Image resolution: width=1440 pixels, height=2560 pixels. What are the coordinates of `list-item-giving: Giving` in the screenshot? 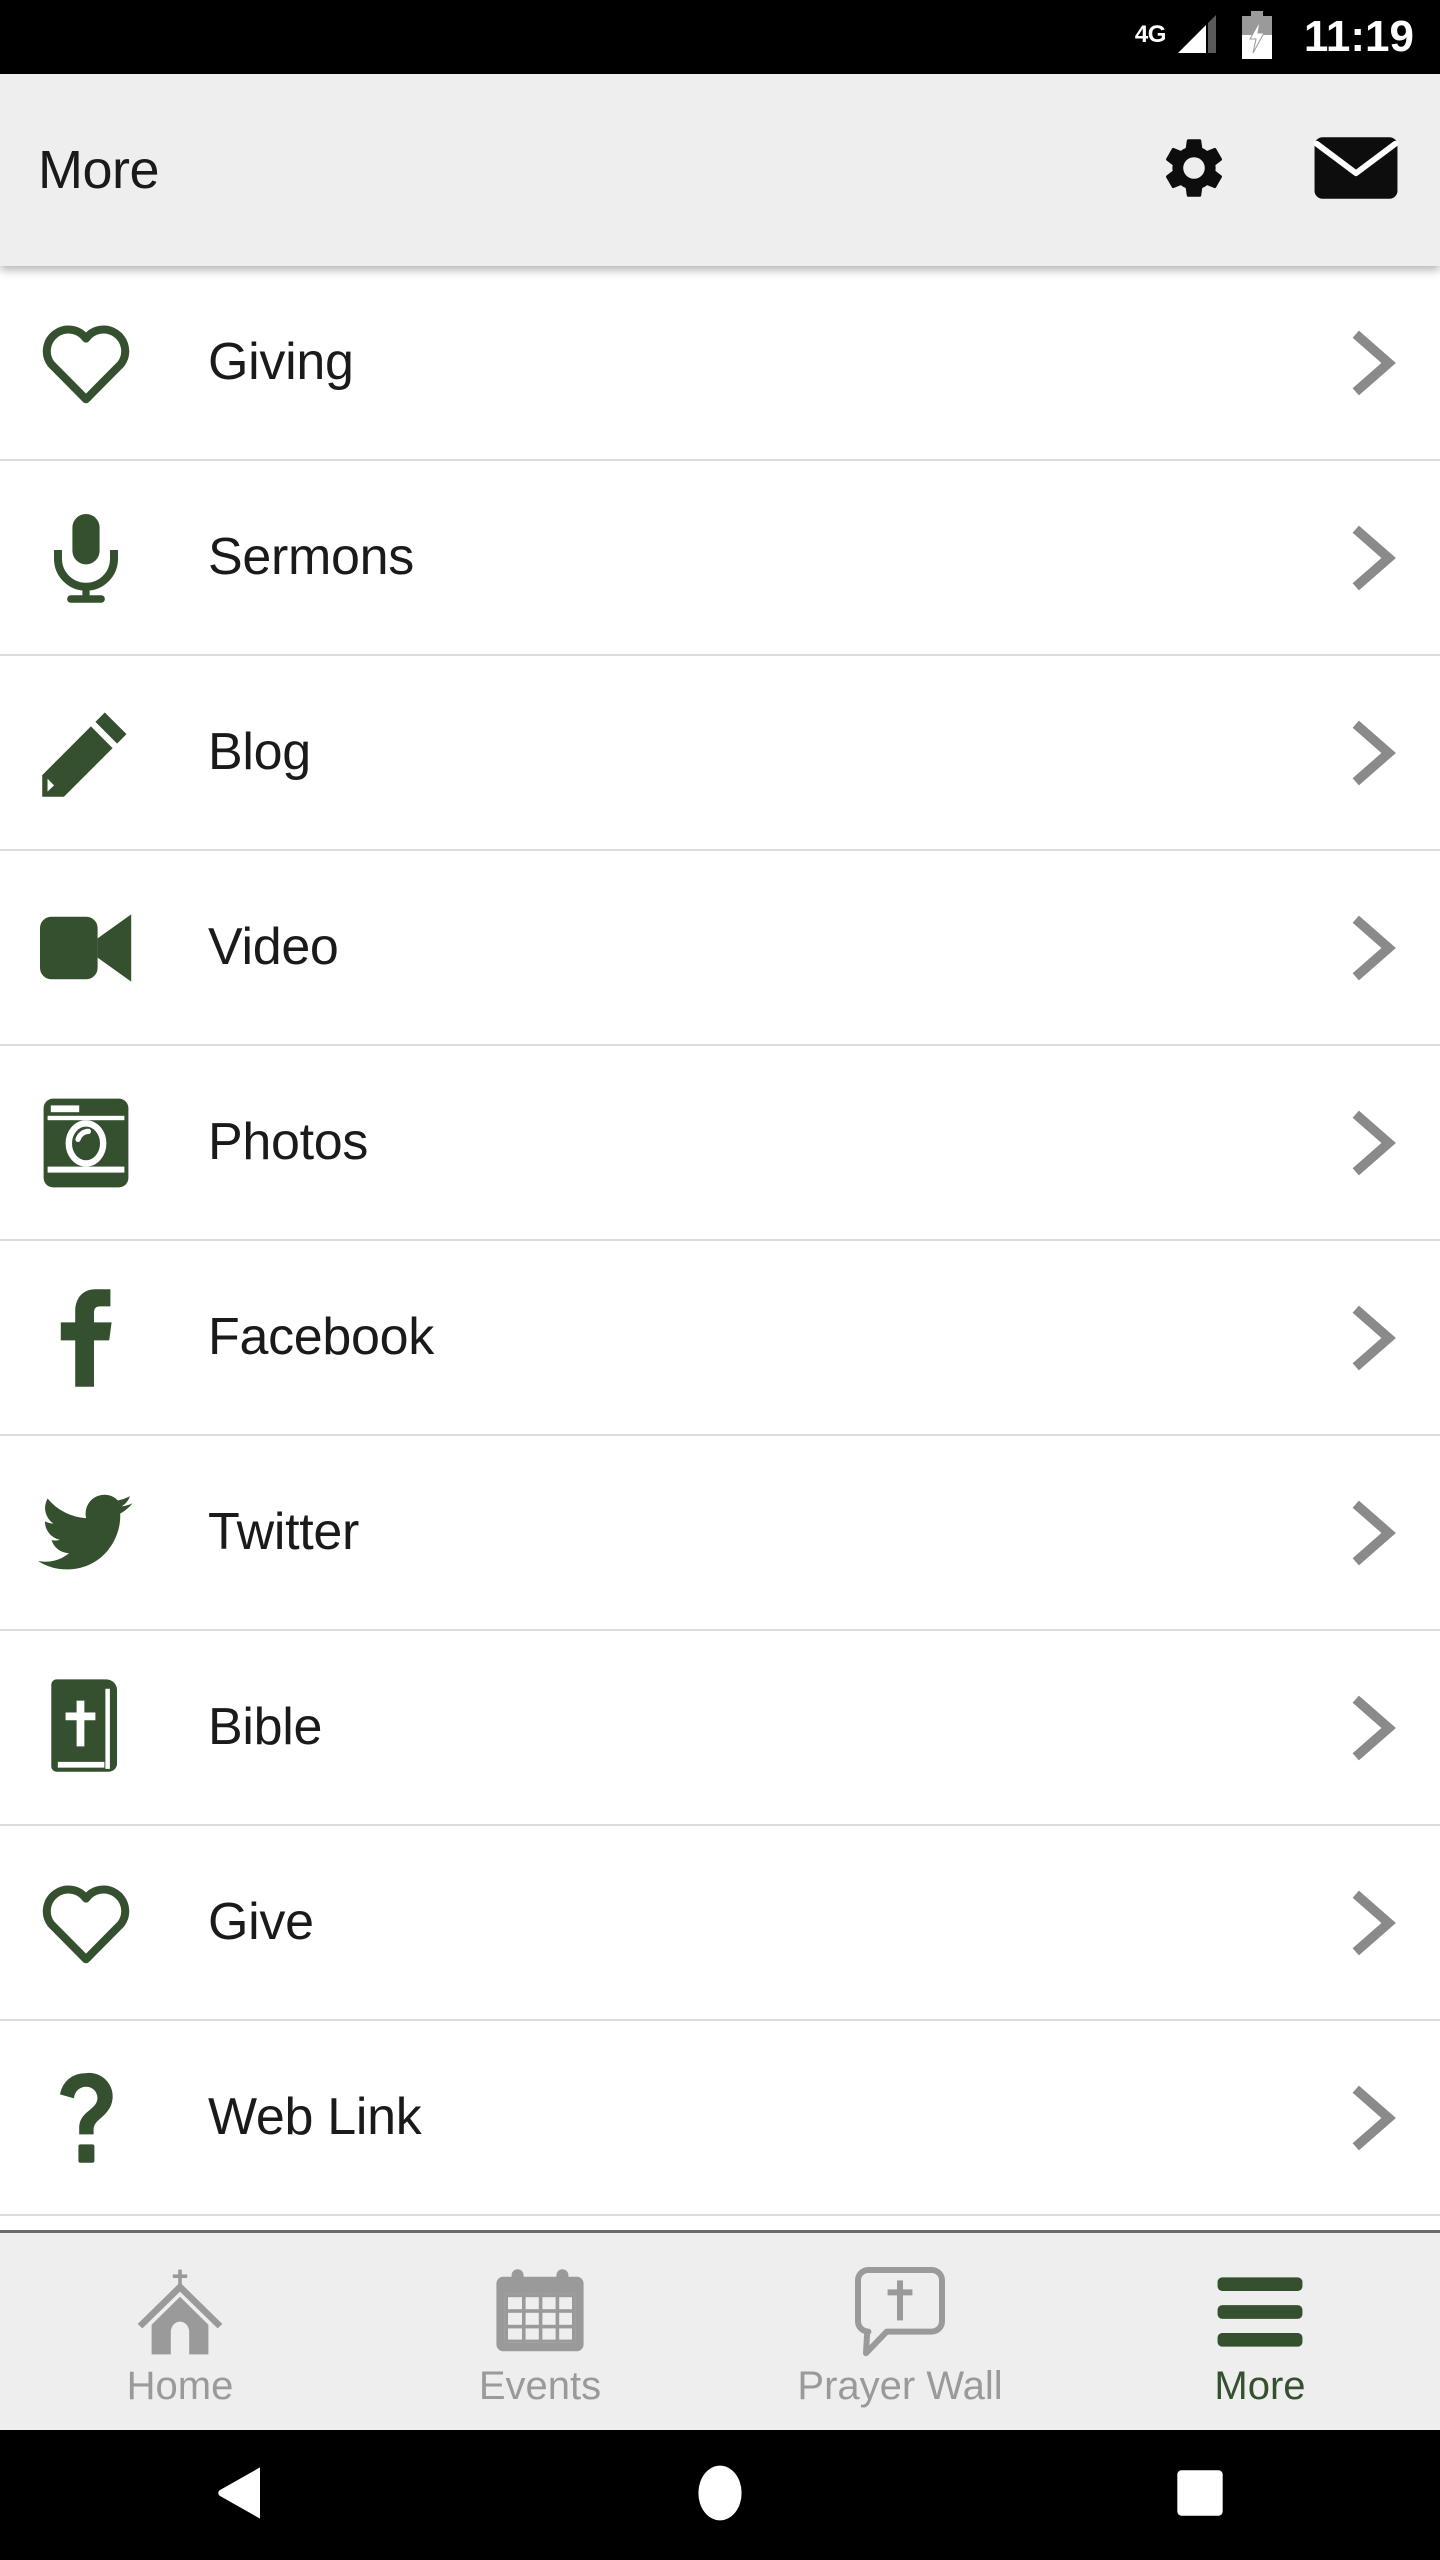 It's located at (720, 363).